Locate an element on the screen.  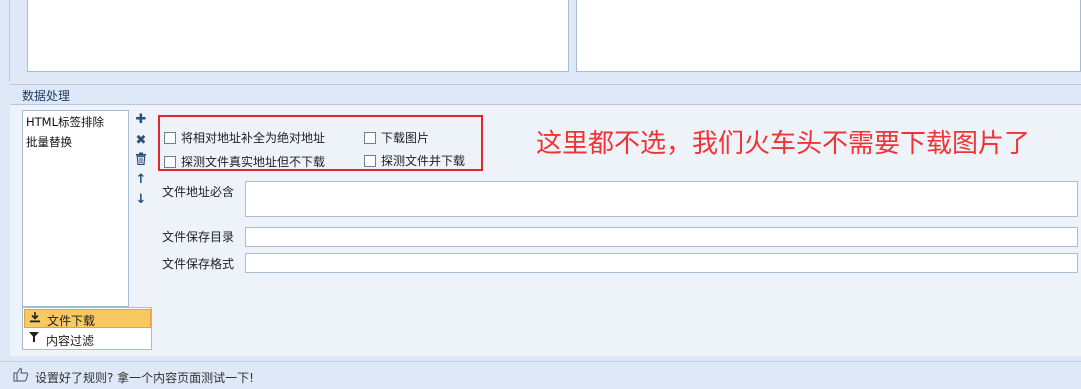
checkbox-label: 将相对地址补全为绝对地址 is located at coordinates (253, 138).